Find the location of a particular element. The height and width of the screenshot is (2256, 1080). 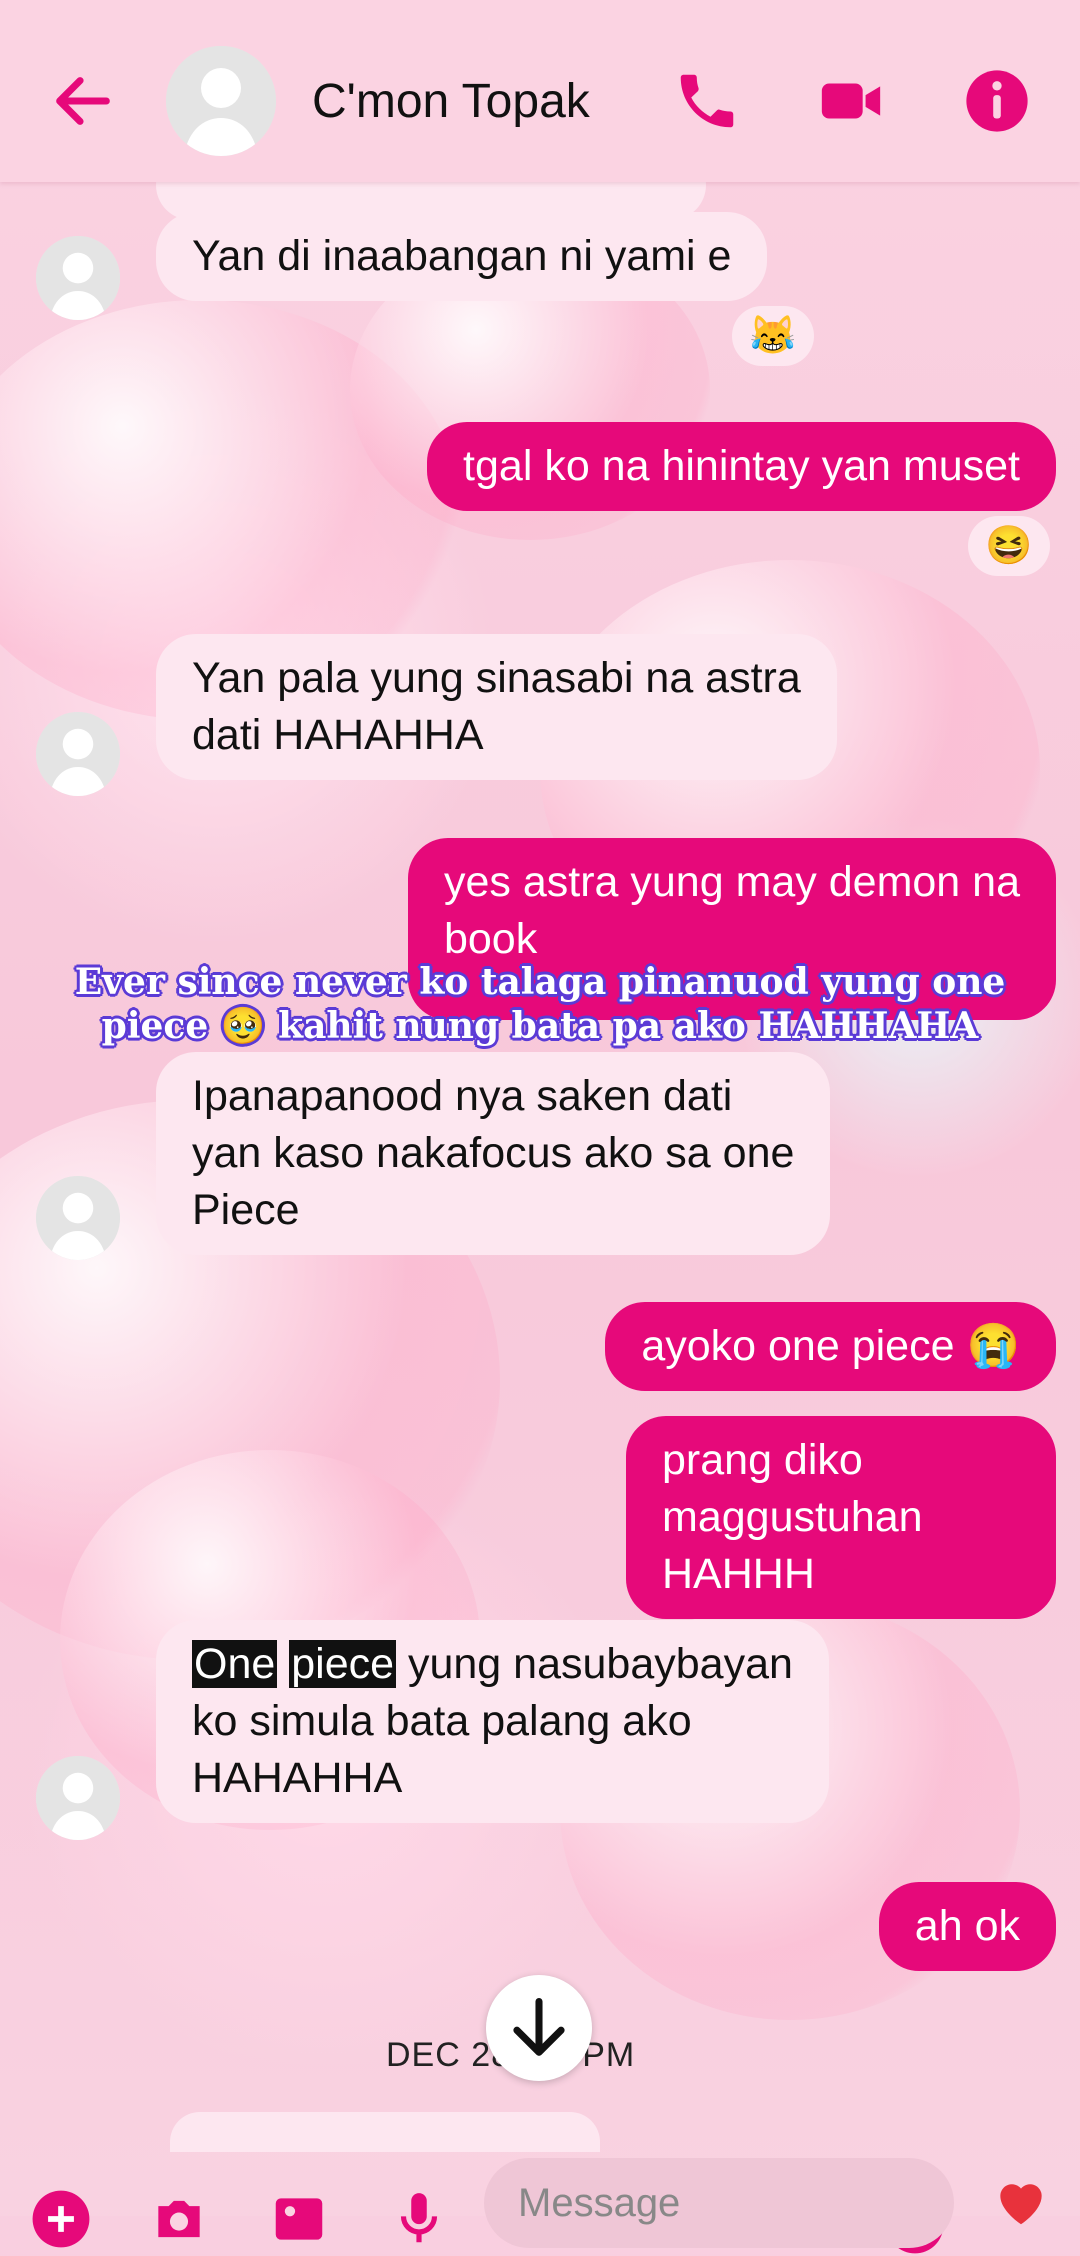

outgoing-message: prang diko maggustuhan HAHHH is located at coordinates (841, 1517).